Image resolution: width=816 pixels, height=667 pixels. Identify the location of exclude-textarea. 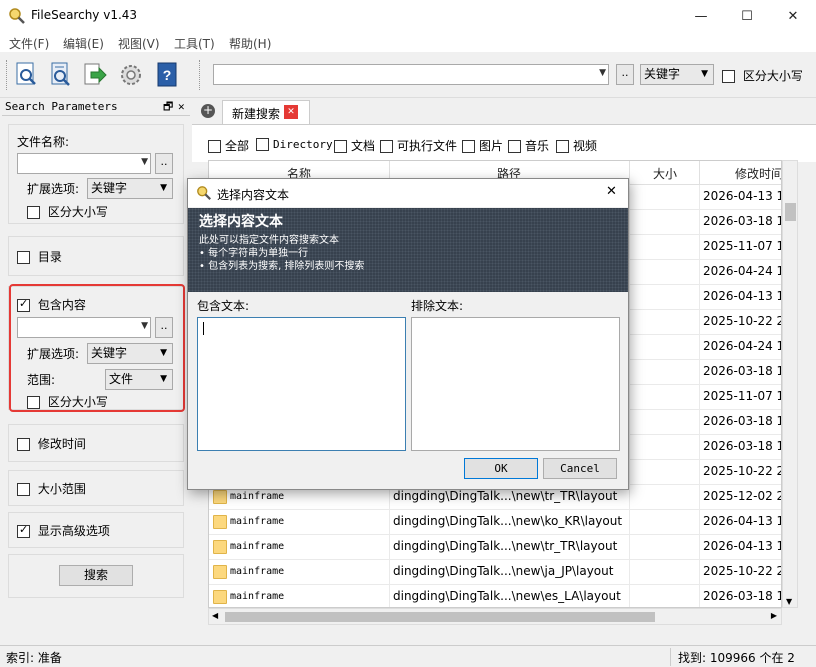
(515, 384).